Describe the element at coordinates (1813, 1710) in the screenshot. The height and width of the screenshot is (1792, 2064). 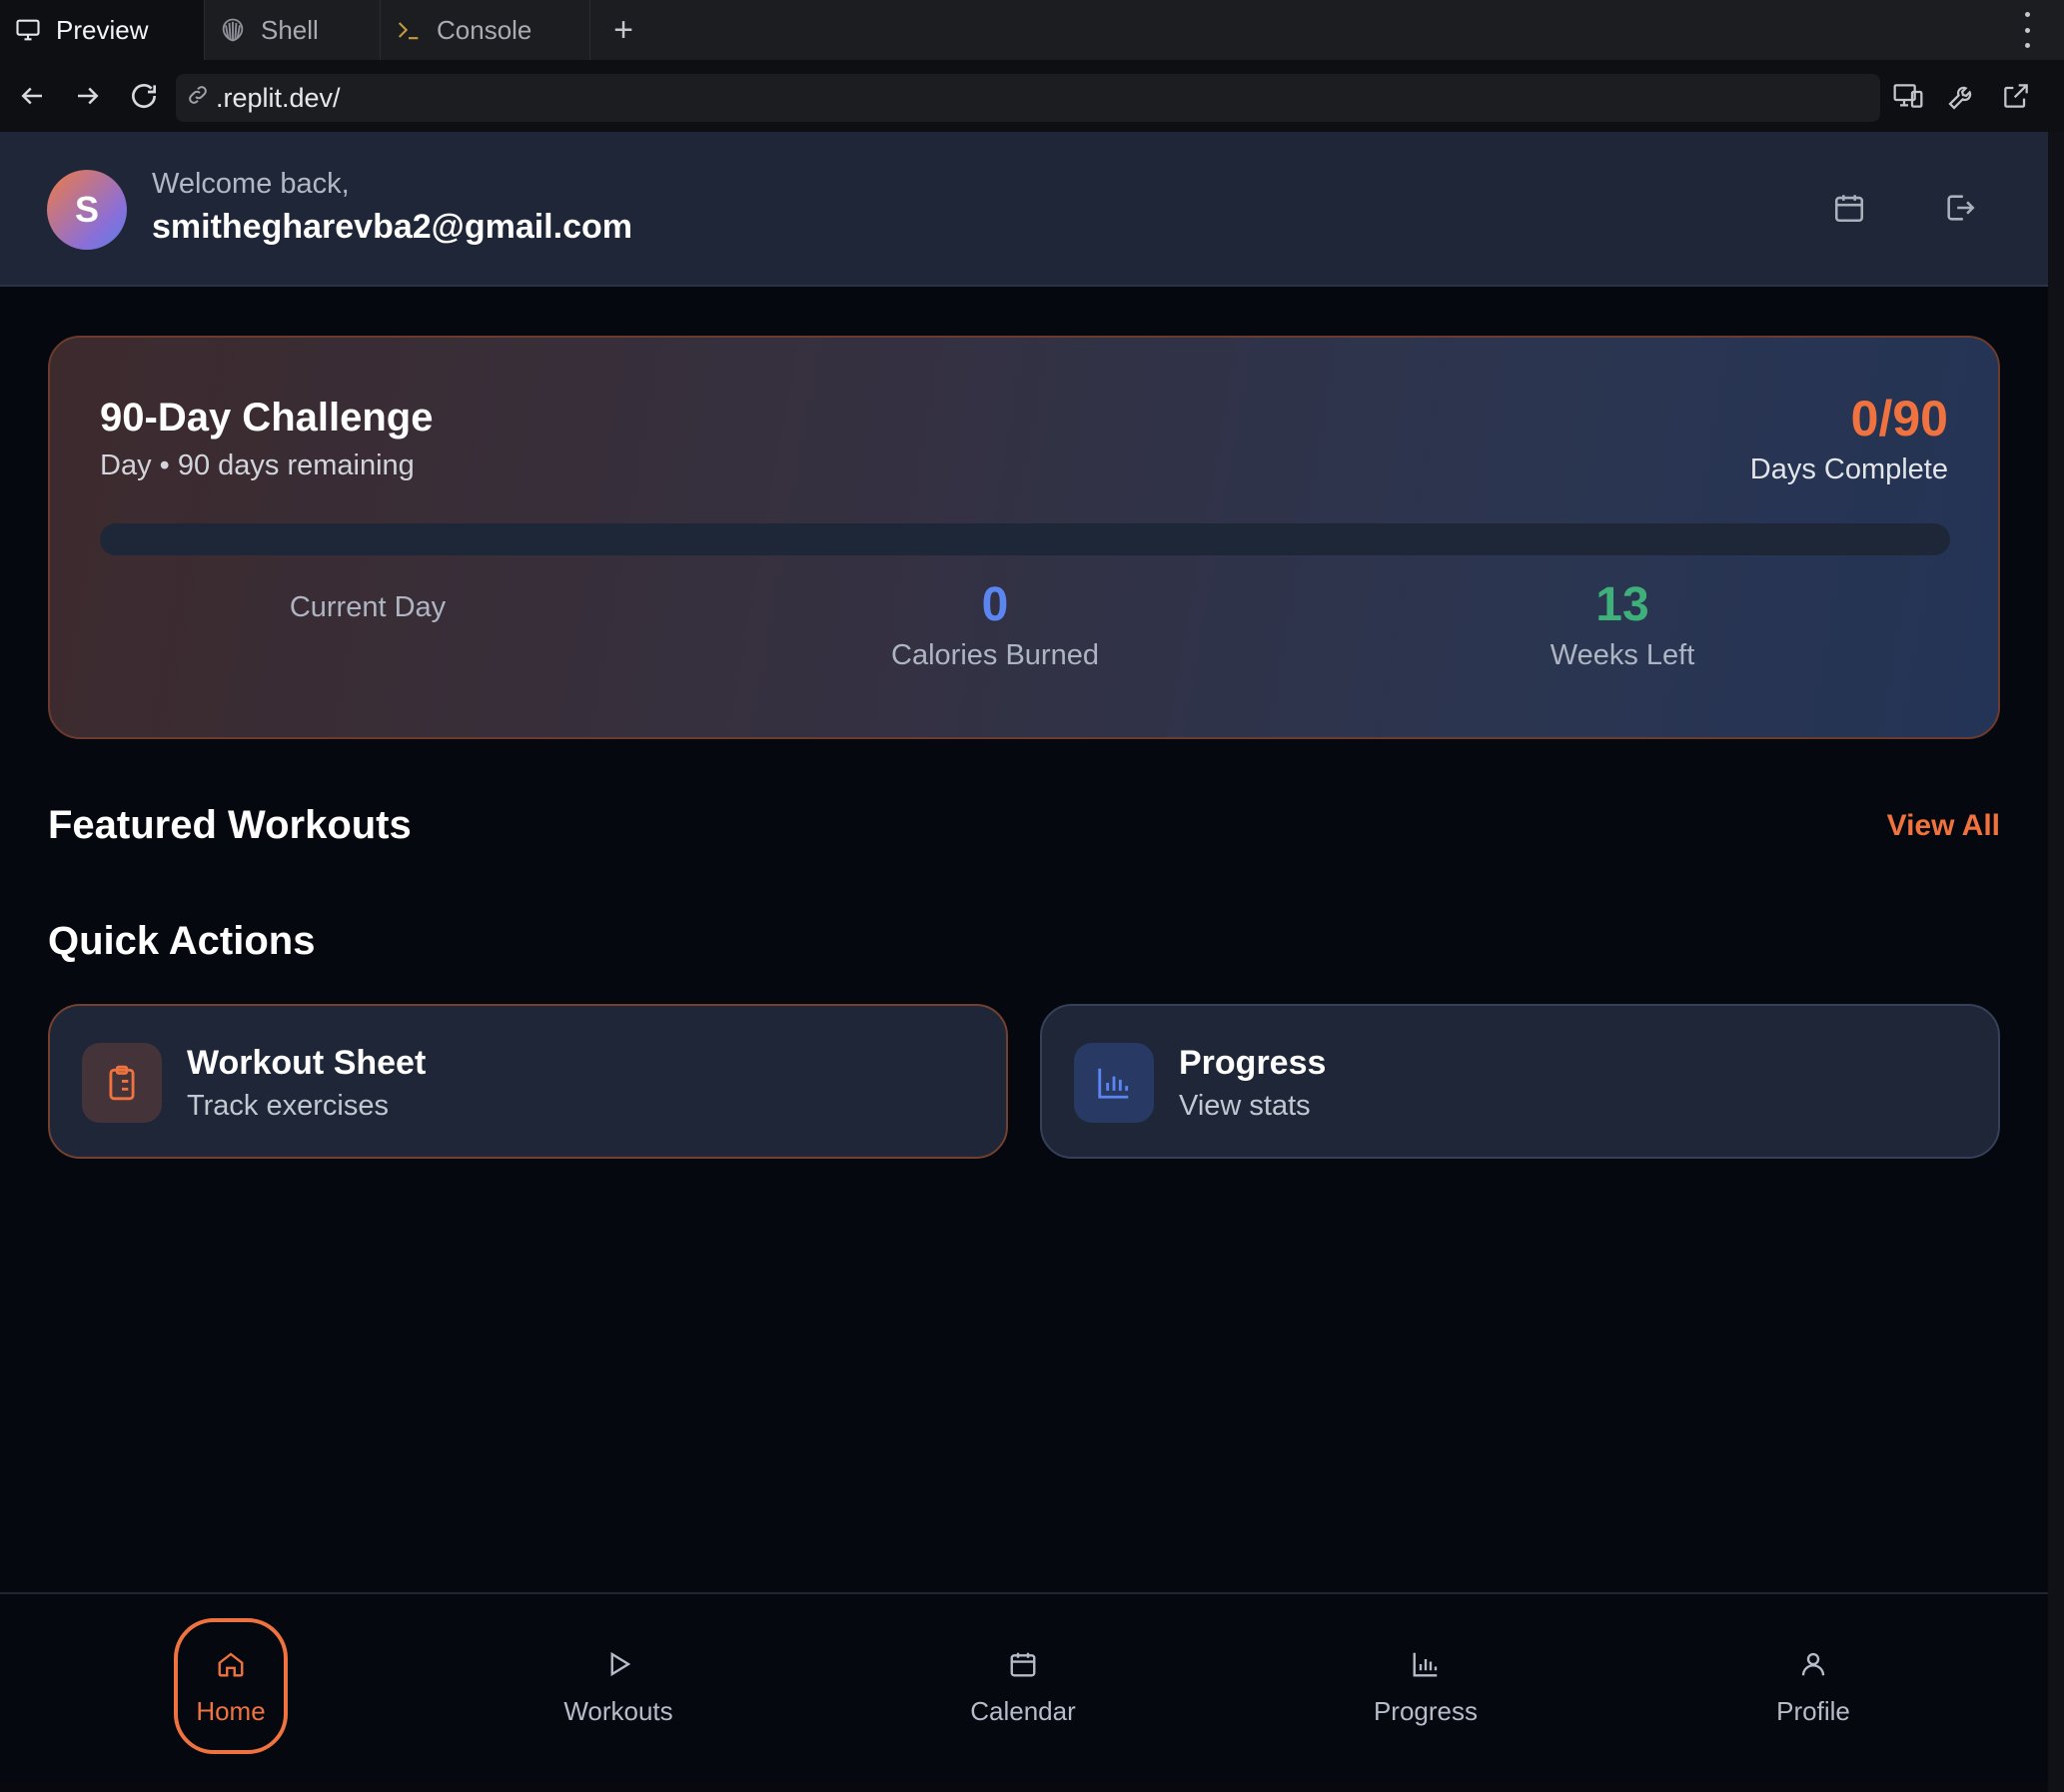
I see `nav-label: Profile` at that location.